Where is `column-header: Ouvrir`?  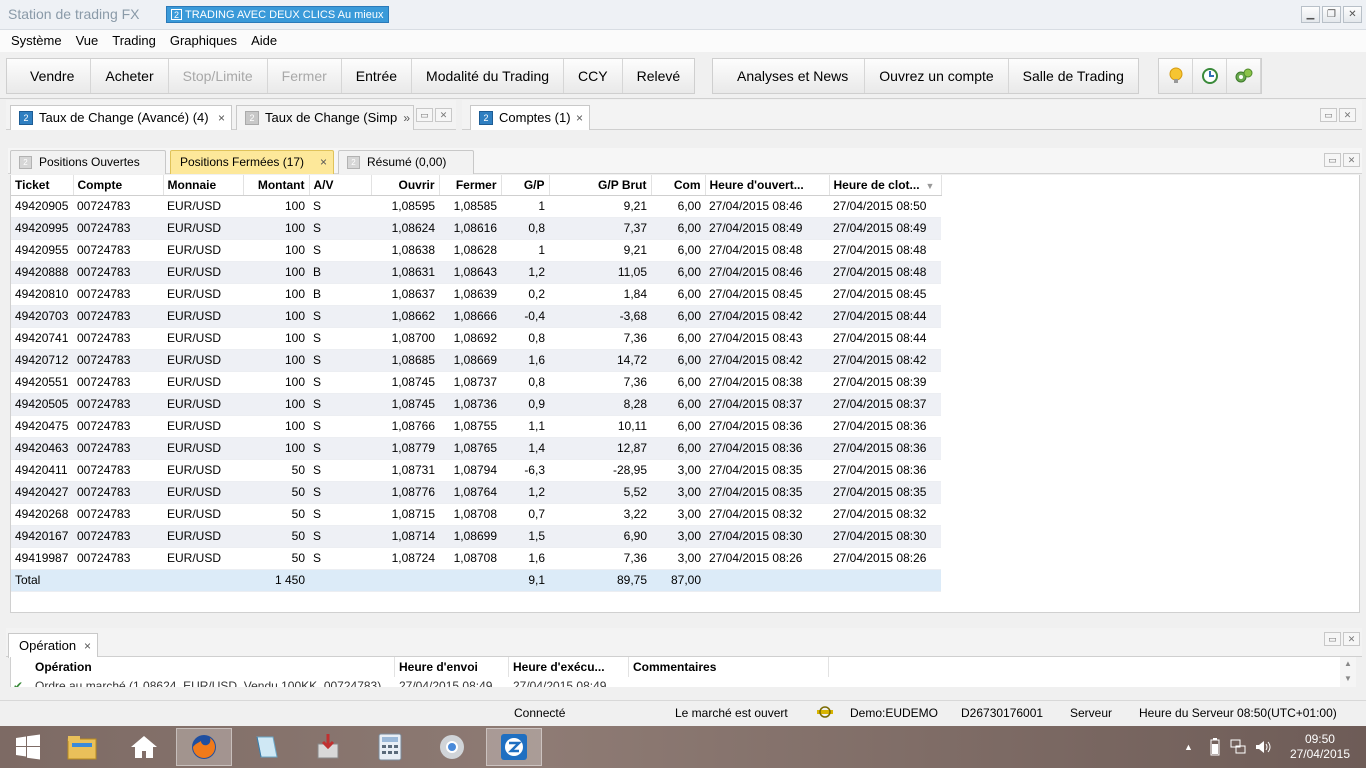
column-header: Ouvrir is located at coordinates (405, 185).